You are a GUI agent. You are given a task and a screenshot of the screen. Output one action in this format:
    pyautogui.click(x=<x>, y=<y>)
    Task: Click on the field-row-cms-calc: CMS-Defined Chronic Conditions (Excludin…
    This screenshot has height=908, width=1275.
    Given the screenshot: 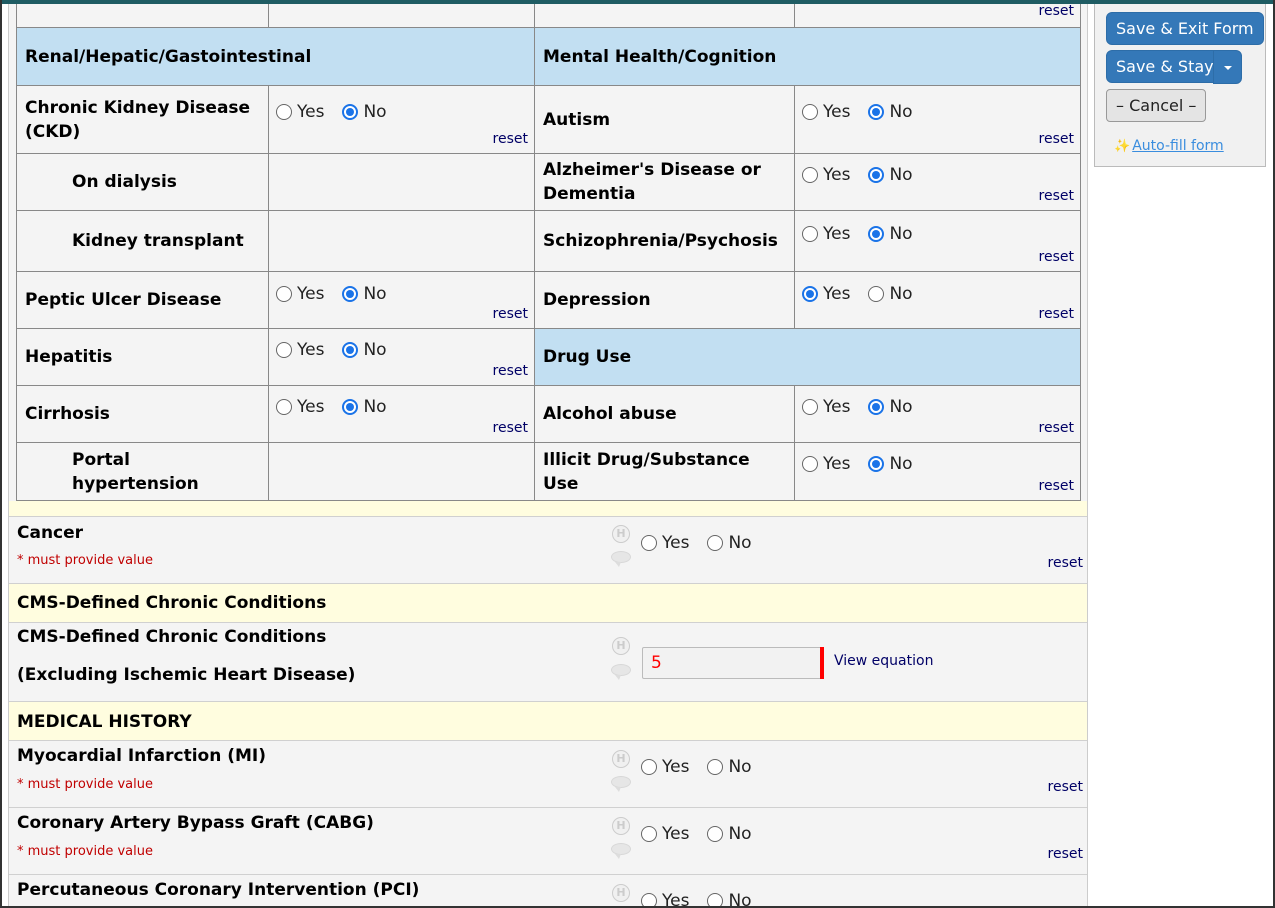 What is the action you would take?
    pyautogui.click(x=548, y=661)
    